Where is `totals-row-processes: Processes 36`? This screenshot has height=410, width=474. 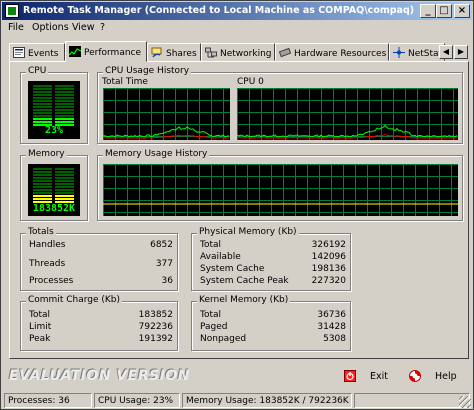
totals-row-processes: Processes 36 is located at coordinates (101, 281).